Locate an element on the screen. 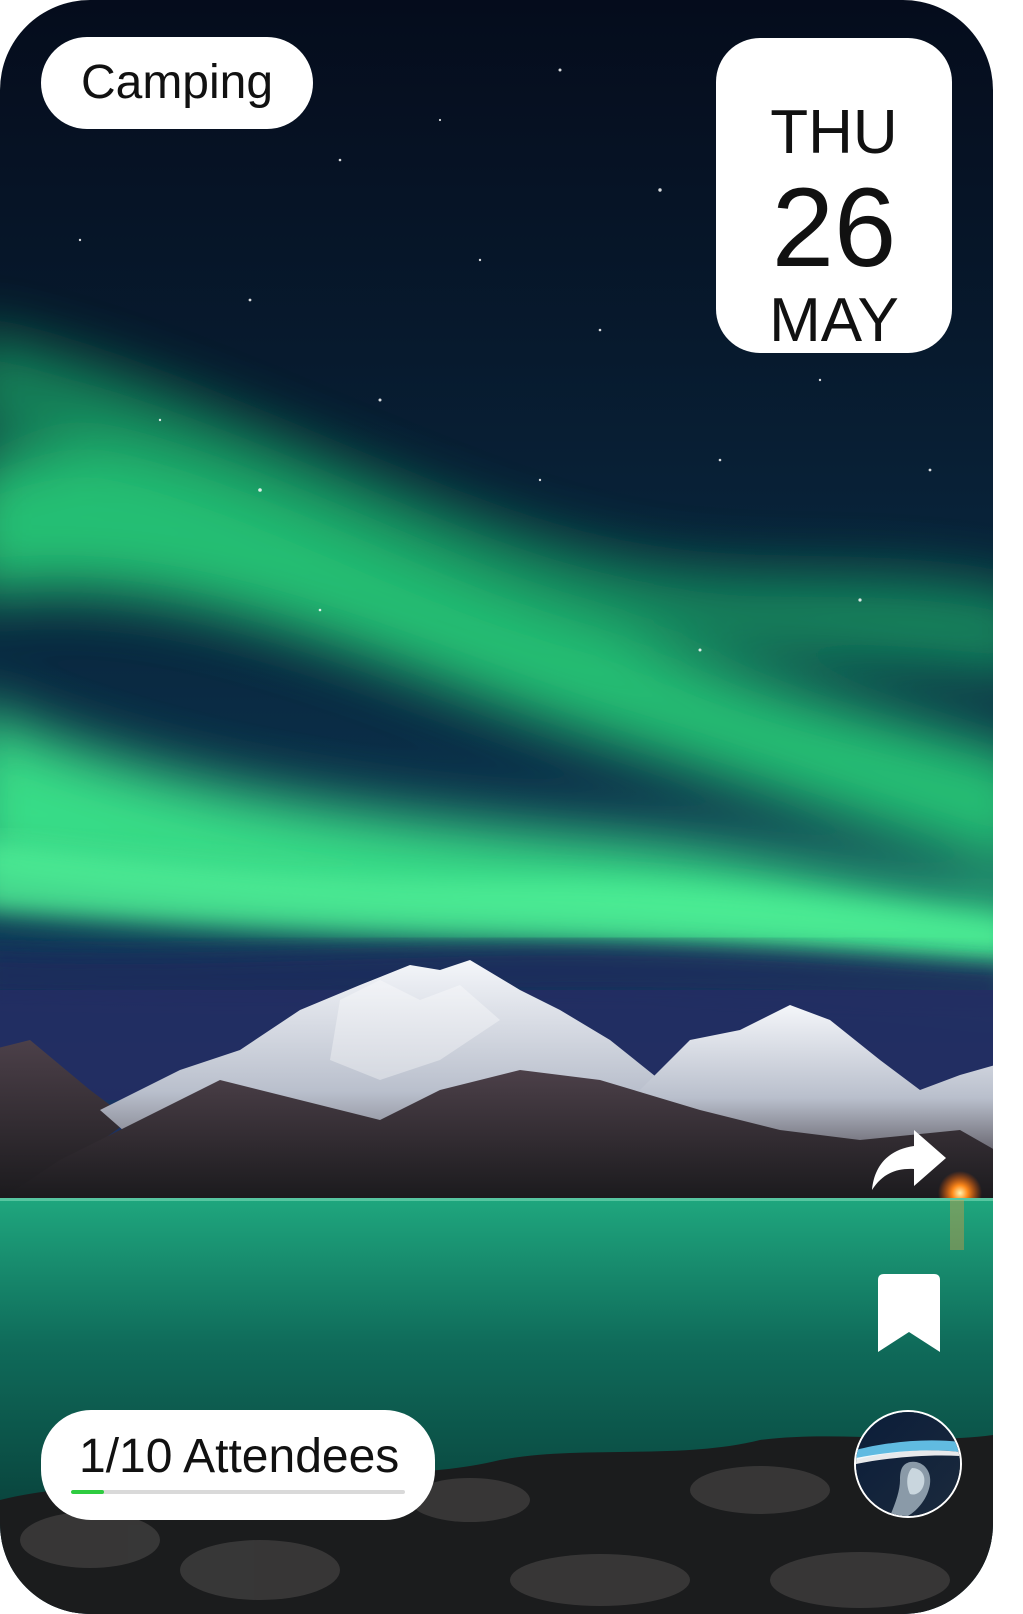  bookmark-icon is located at coordinates (909, 1313).